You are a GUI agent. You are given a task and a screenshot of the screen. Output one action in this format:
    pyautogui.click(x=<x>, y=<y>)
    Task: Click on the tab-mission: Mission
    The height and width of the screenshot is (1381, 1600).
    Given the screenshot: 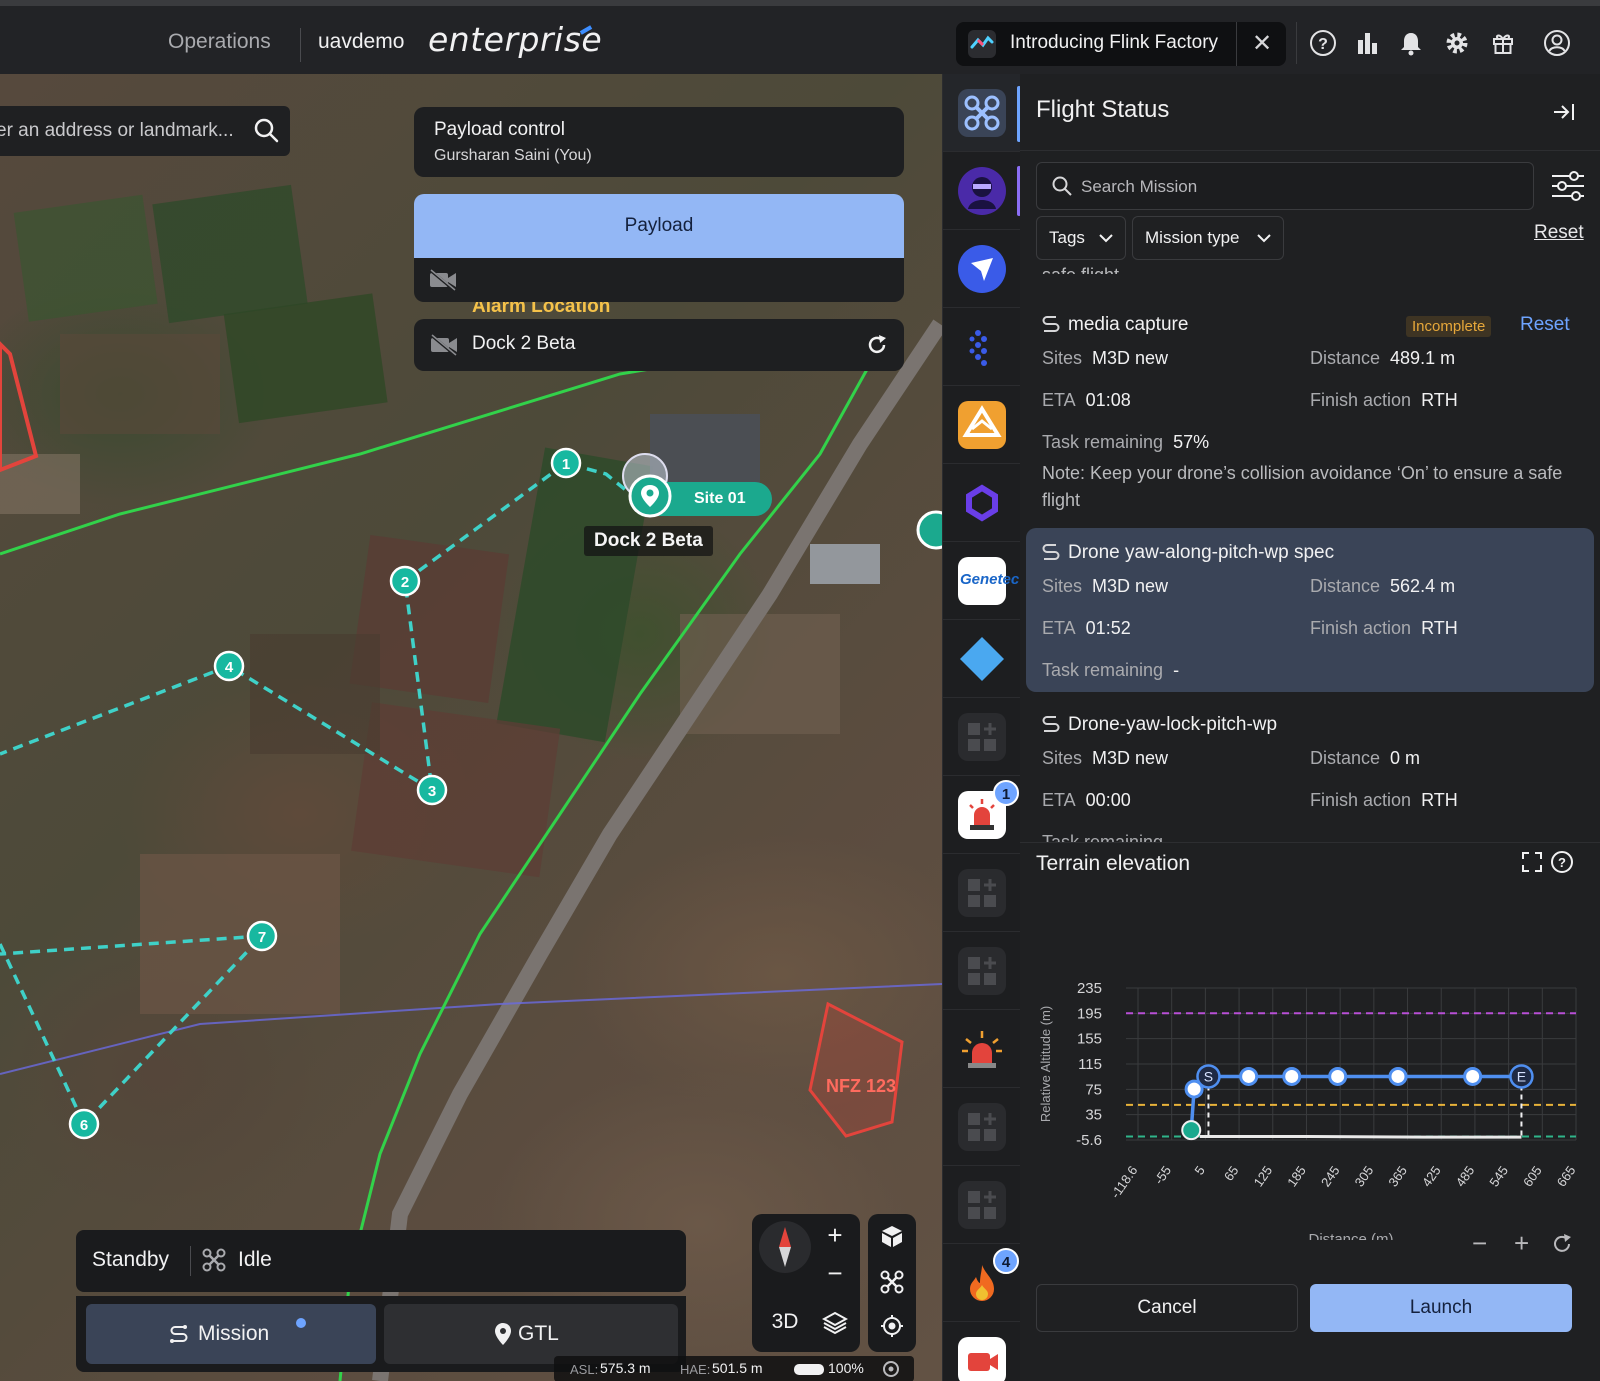 What is the action you would take?
    pyautogui.click(x=231, y=1334)
    